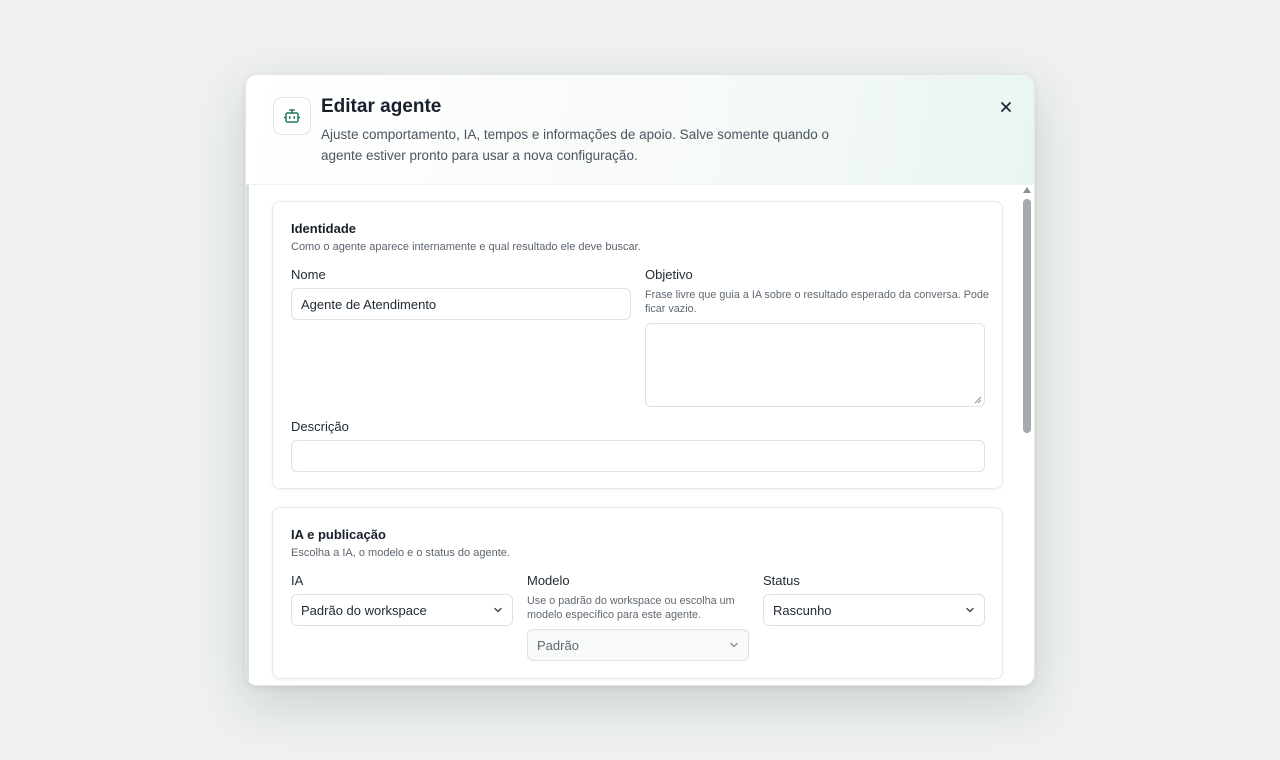 This screenshot has height=760, width=1280. Describe the element at coordinates (978, 400) in the screenshot. I see `resize-grip-icon` at that location.